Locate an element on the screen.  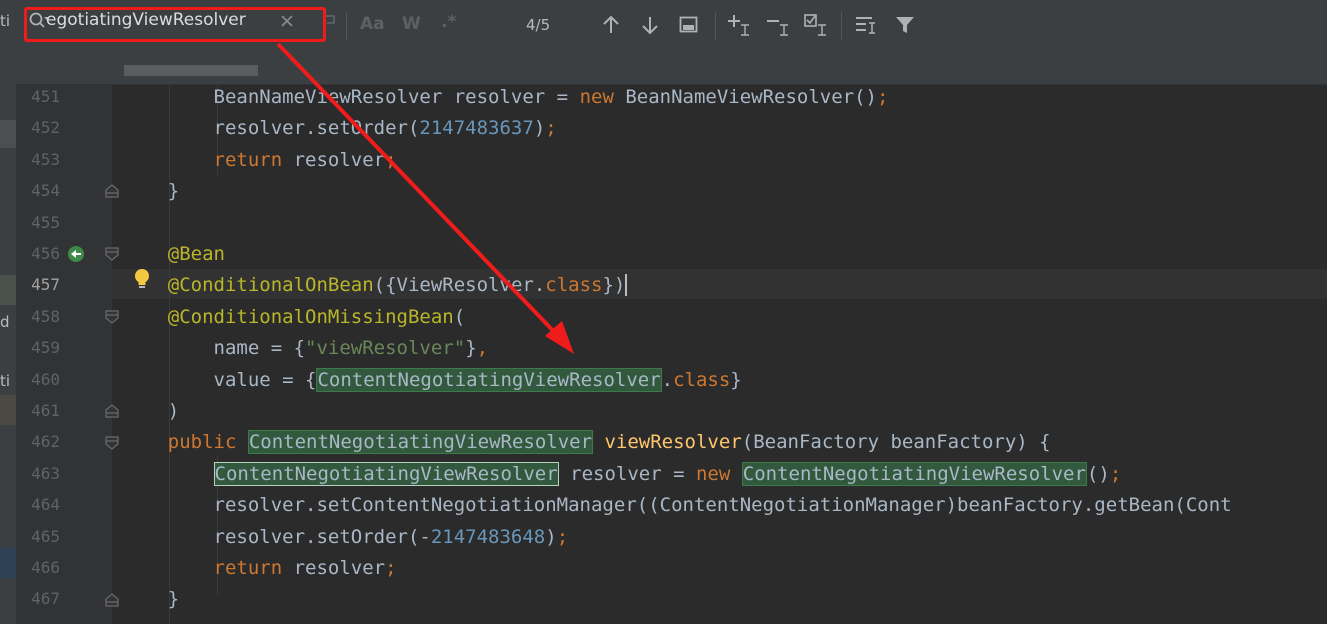
code-token: viewResolver is located at coordinates (673, 442).